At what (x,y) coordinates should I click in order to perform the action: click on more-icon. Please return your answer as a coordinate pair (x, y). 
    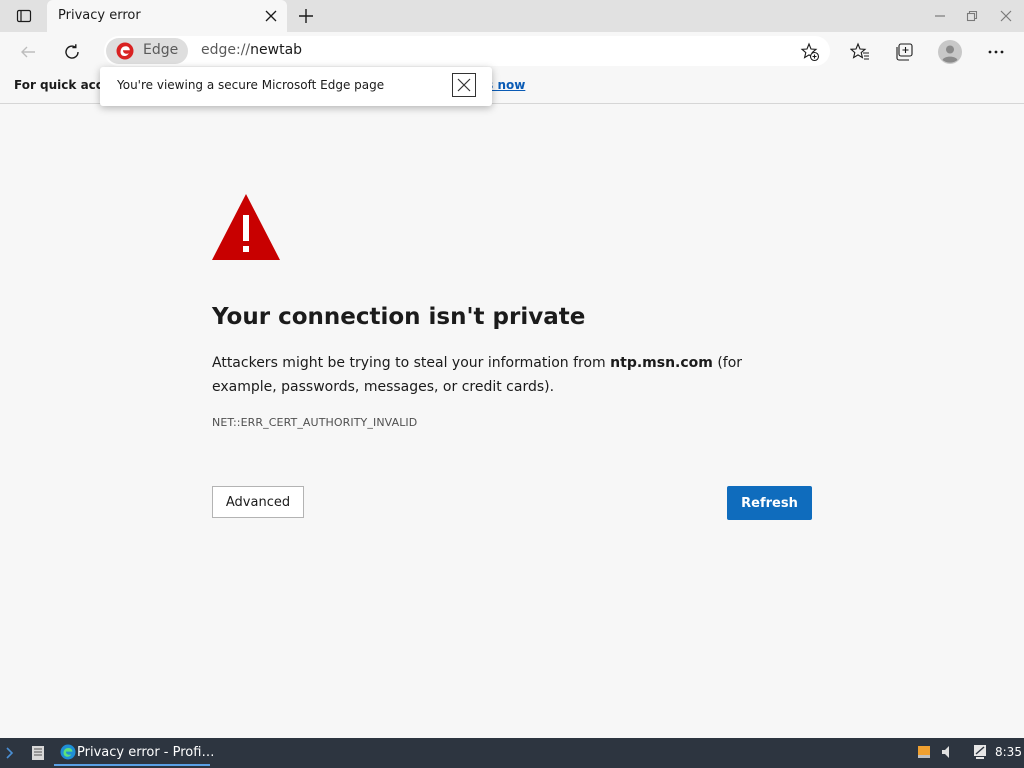
    Looking at the image, I should click on (996, 52).